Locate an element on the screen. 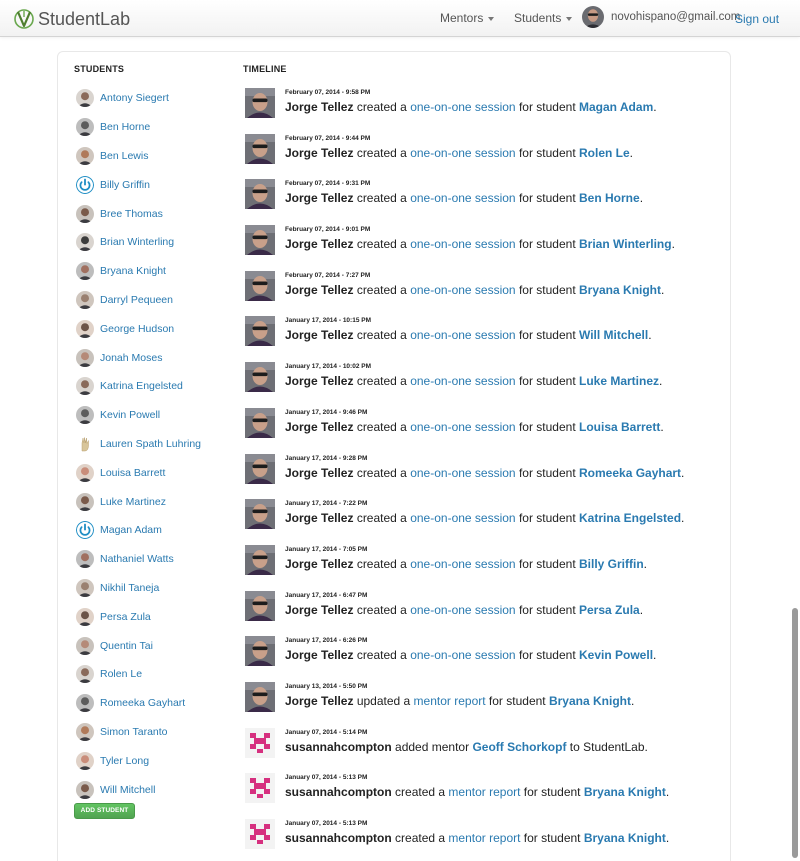 Image resolution: width=800 pixels, height=861 pixels. student-list-item: Bree Thomas is located at coordinates (154, 213).